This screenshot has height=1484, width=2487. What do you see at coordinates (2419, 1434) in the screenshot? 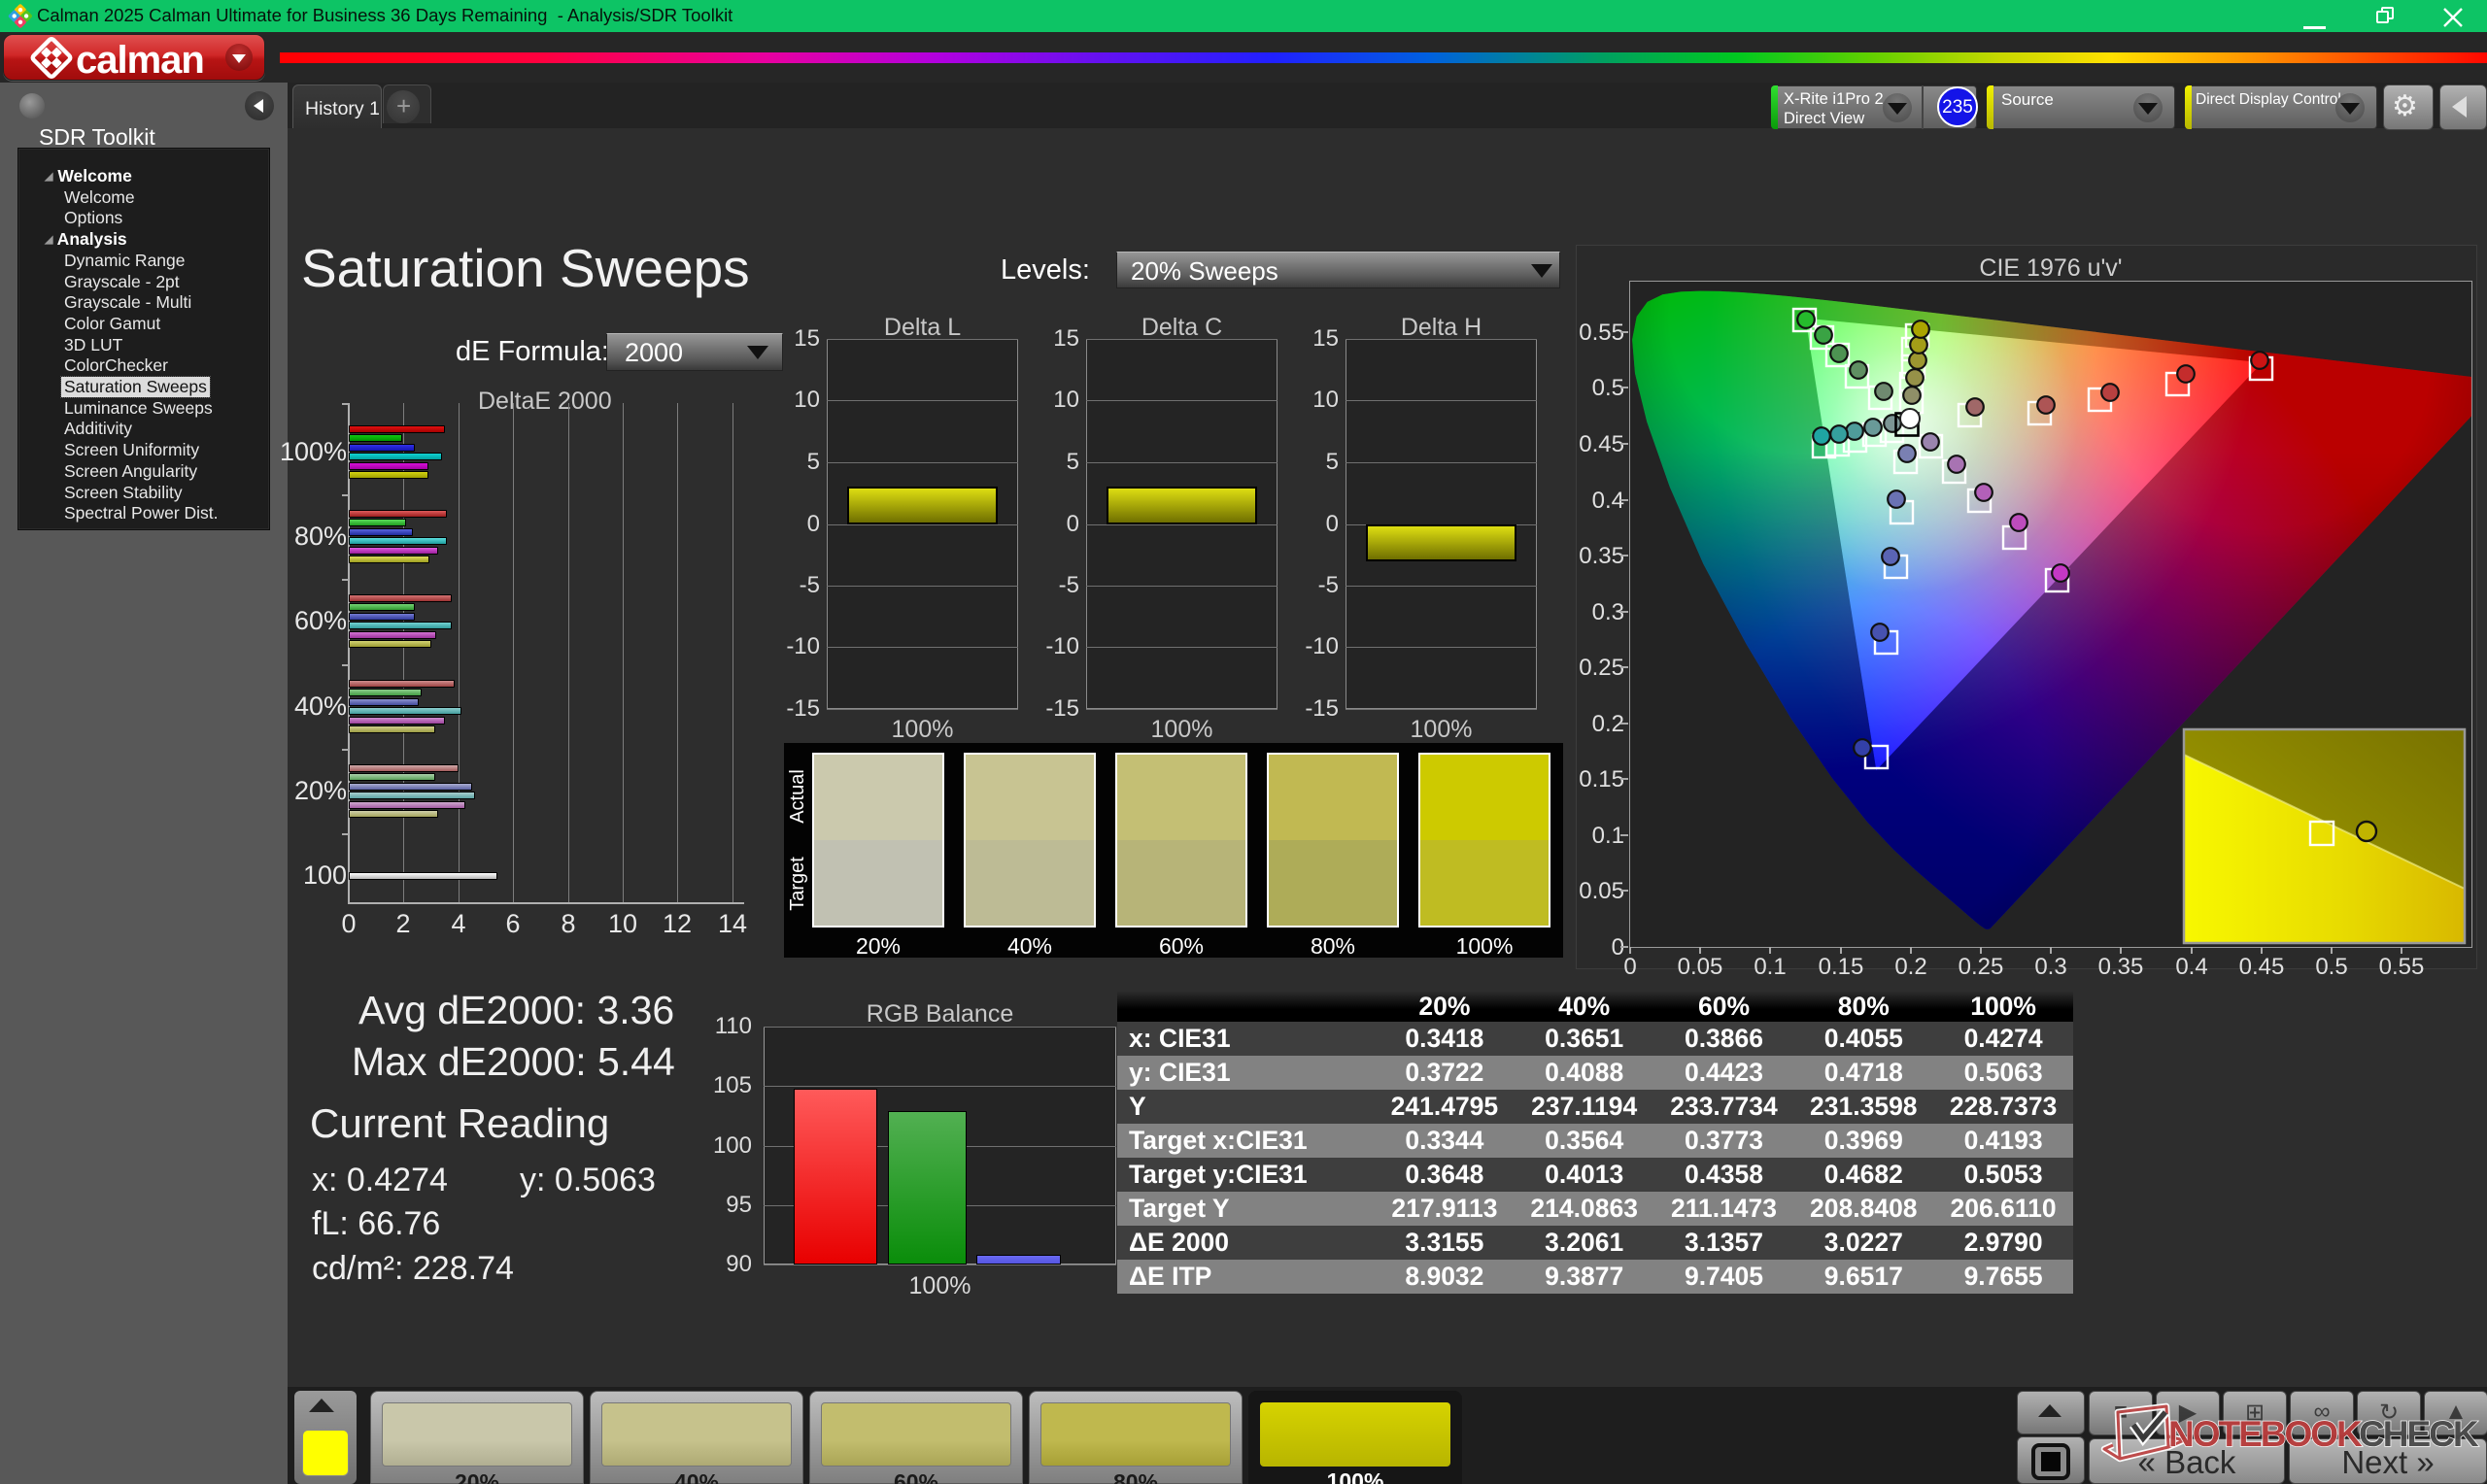
I see `svg-text: CHECK` at bounding box center [2419, 1434].